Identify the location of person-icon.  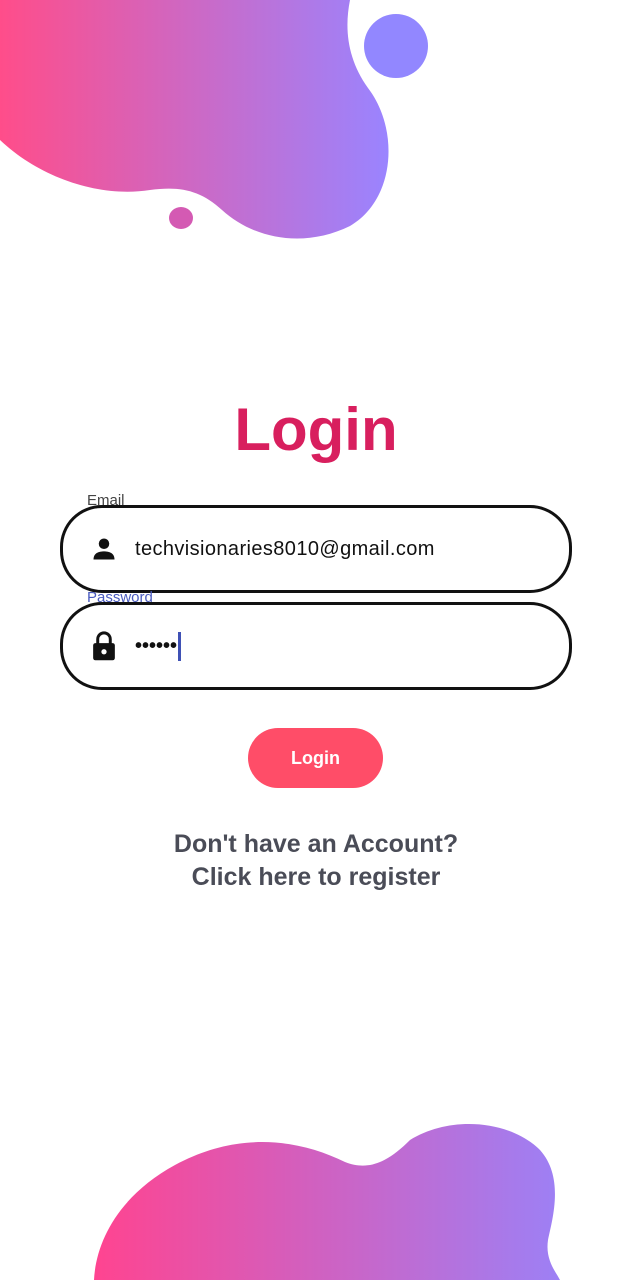
(104, 549).